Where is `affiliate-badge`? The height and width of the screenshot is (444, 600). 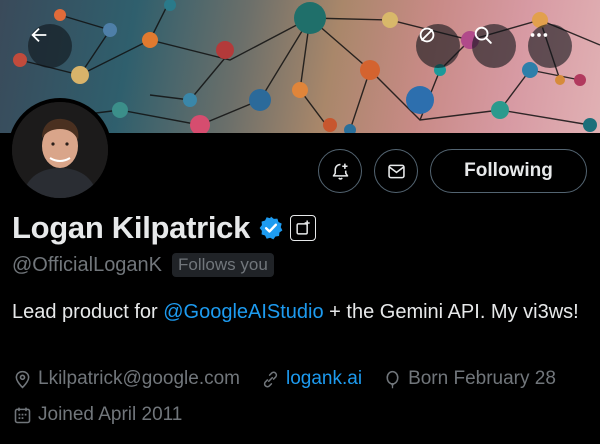
affiliate-badge is located at coordinates (303, 228).